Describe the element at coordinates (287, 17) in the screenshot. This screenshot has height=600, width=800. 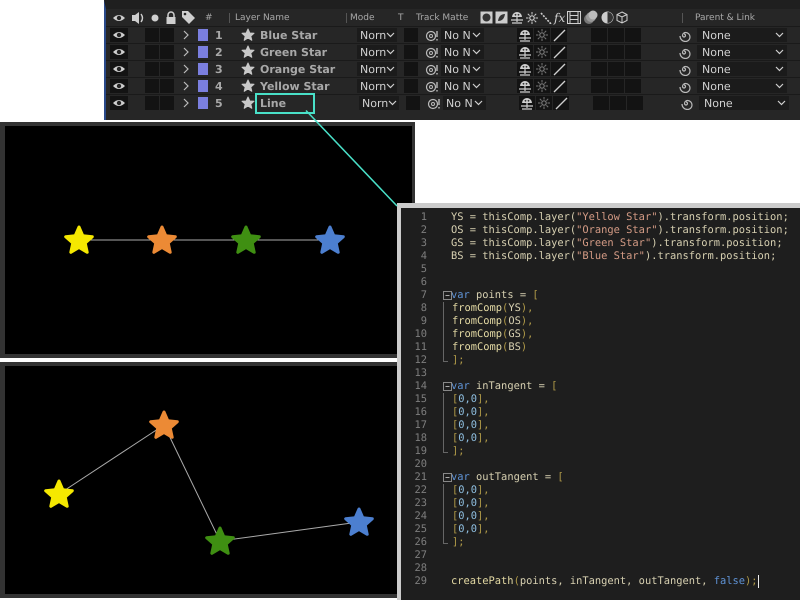
I see `column-header: Layer Name` at that location.